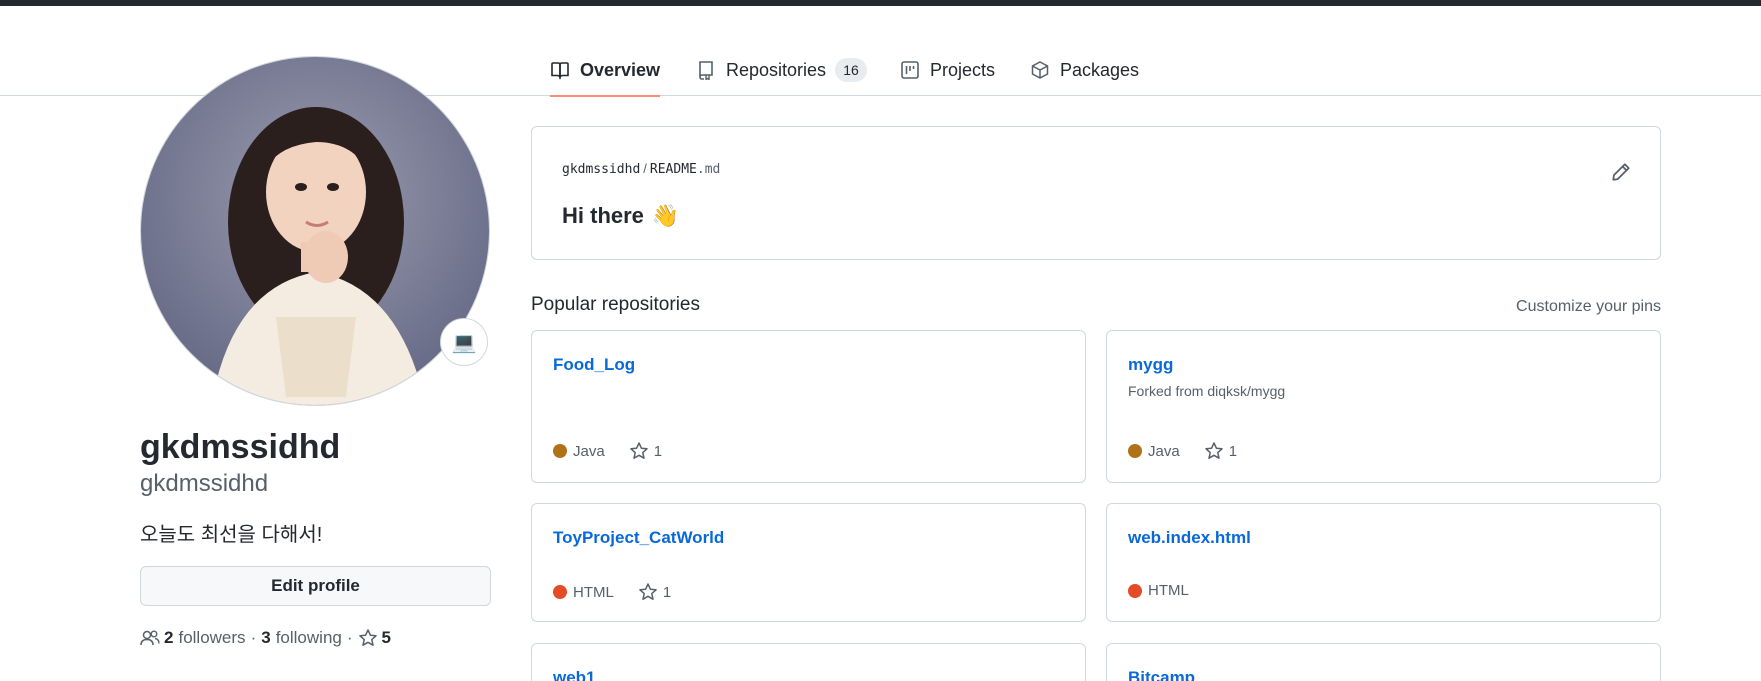 This screenshot has height=681, width=1761. Describe the element at coordinates (240, 447) in the screenshot. I see `profile-fullname: gkdmssidhd` at that location.